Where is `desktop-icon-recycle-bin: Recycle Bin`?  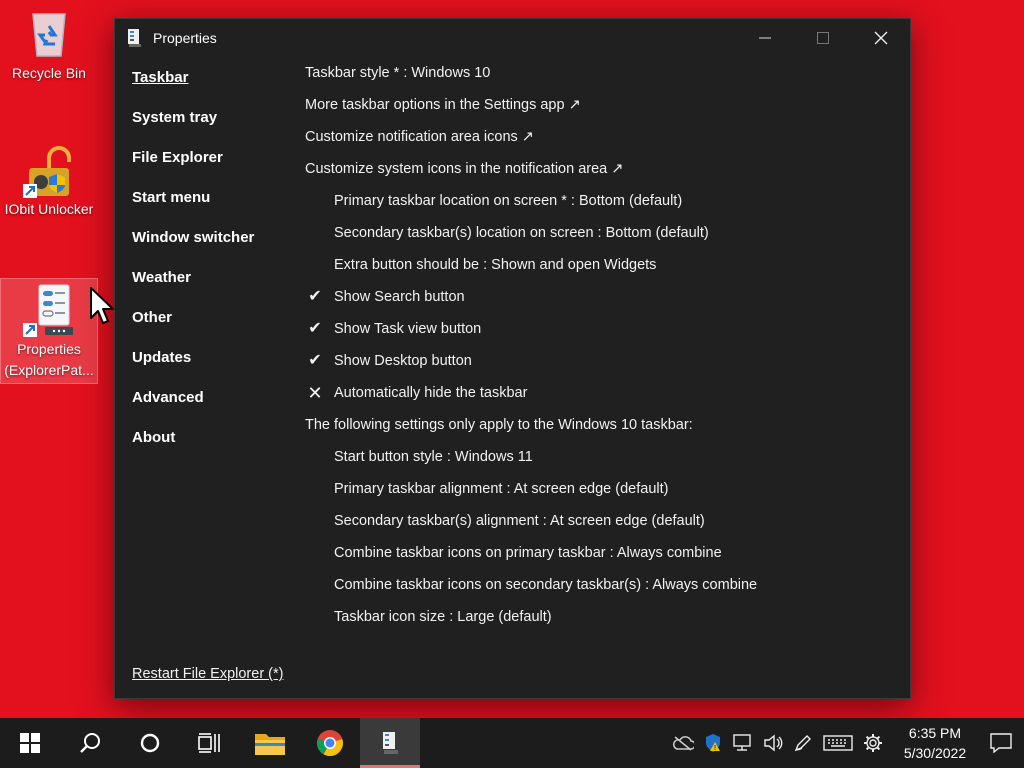 desktop-icon-recycle-bin: Recycle Bin is located at coordinates (49, 45).